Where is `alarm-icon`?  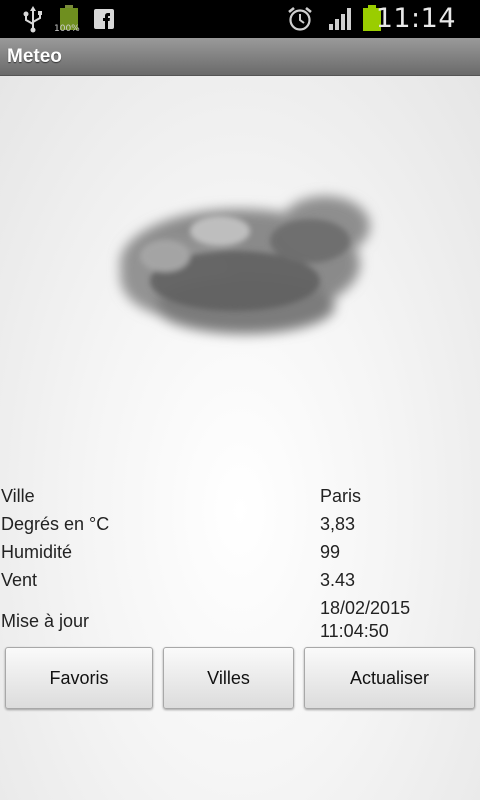
alarm-icon is located at coordinates (300, 19).